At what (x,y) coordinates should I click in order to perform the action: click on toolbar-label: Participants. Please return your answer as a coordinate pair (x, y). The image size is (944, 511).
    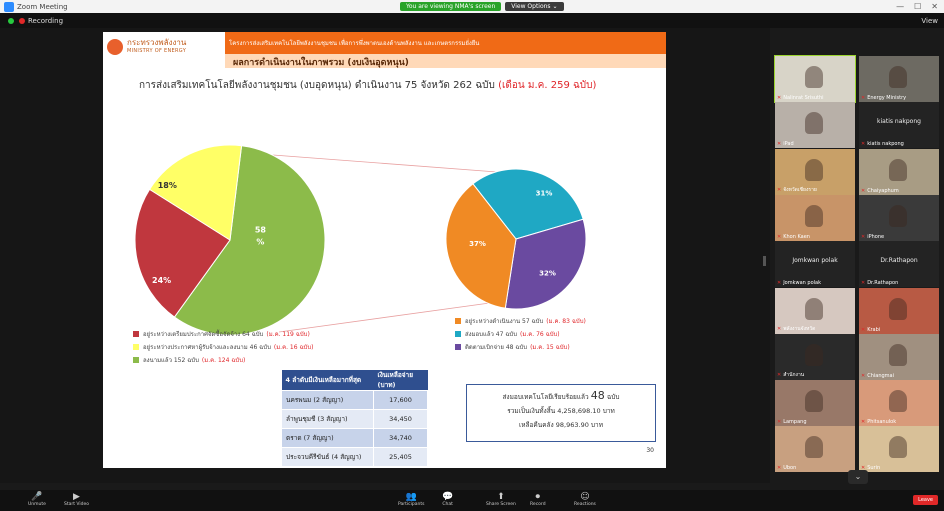
    Looking at the image, I should click on (411, 504).